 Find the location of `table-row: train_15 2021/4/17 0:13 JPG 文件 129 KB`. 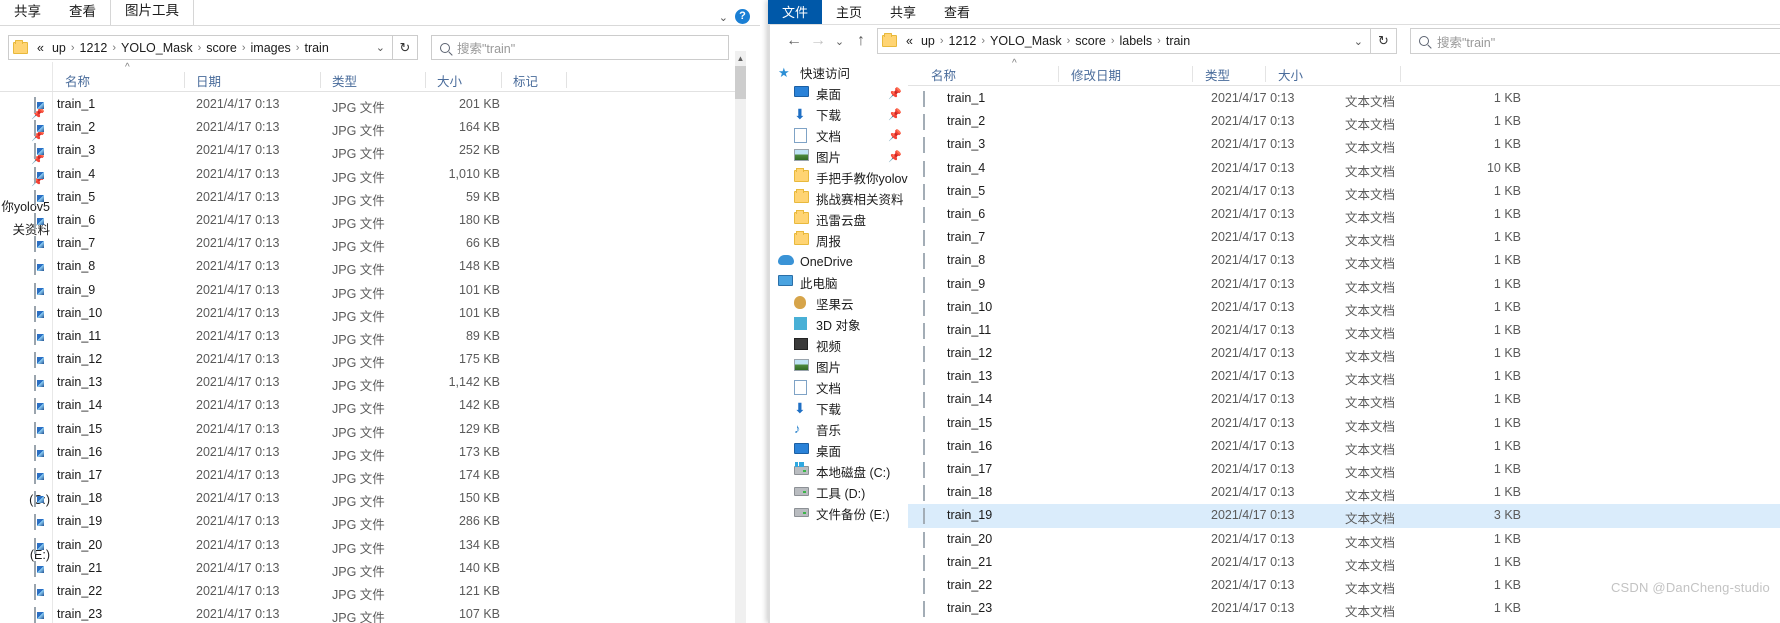

table-row: train_15 2021/4/17 0:13 JPG 文件 129 KB is located at coordinates (372, 429).